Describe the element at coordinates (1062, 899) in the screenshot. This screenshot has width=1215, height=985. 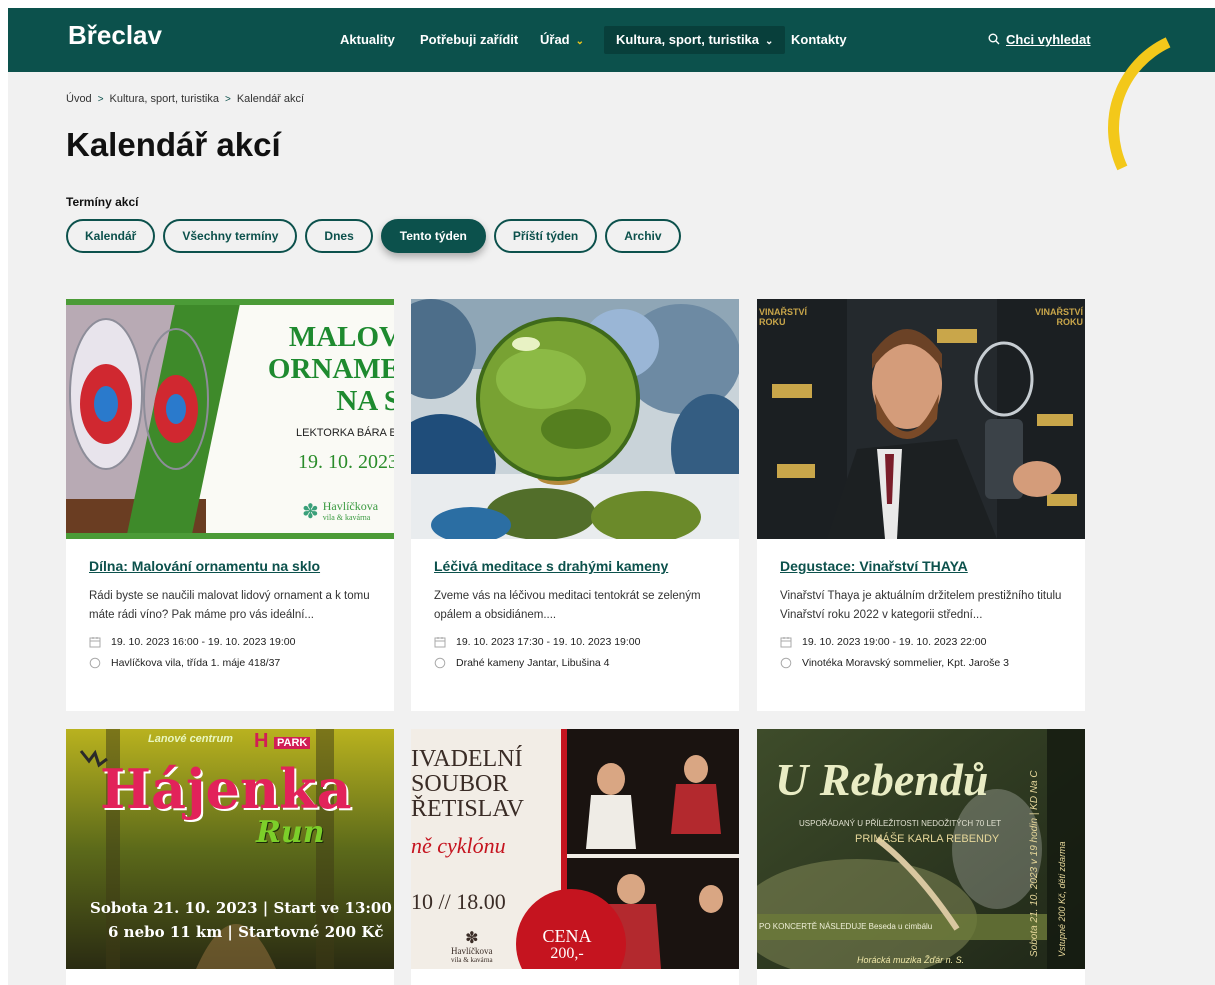
I see `image-caption: Vstupné 200 Kč, děti zdarma` at that location.